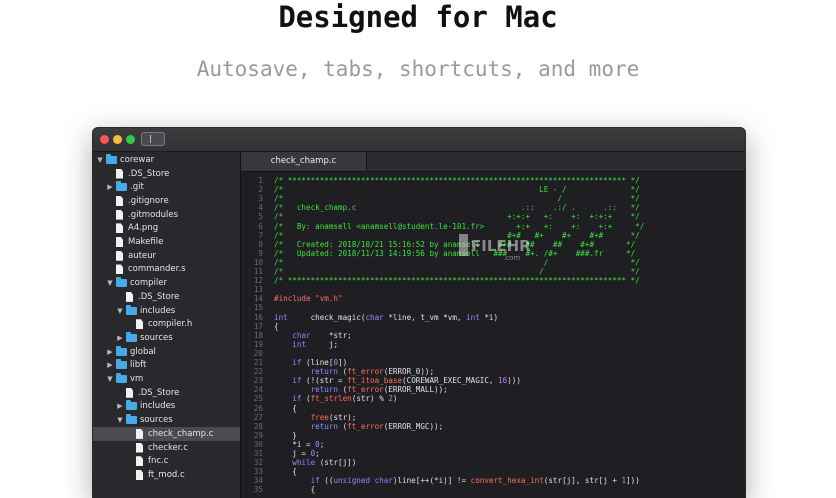 The height and width of the screenshot is (498, 836). What do you see at coordinates (493, 471) in the screenshot?
I see `code-line: 33 {` at bounding box center [493, 471].